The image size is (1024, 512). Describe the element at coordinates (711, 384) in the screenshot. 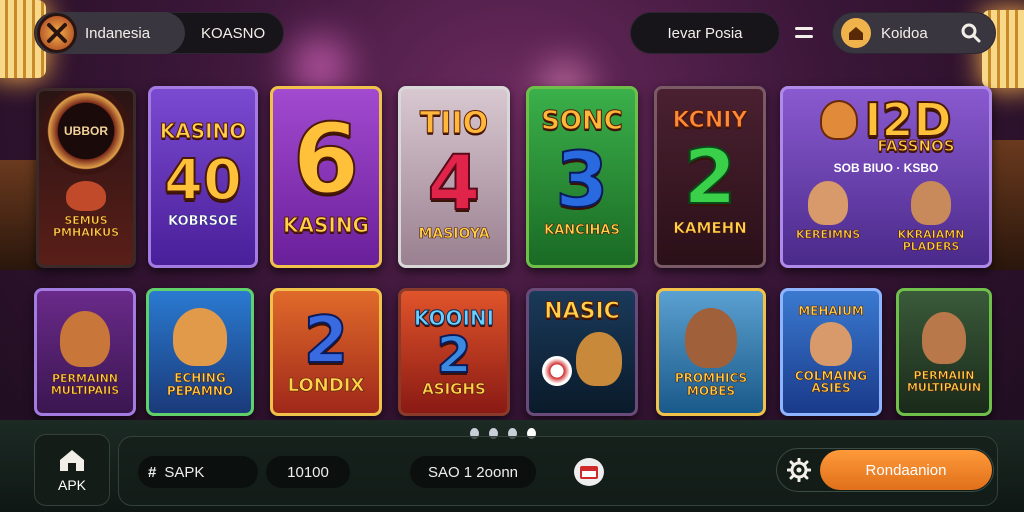

I see `card-caption: PROMHICS MOBES` at that location.